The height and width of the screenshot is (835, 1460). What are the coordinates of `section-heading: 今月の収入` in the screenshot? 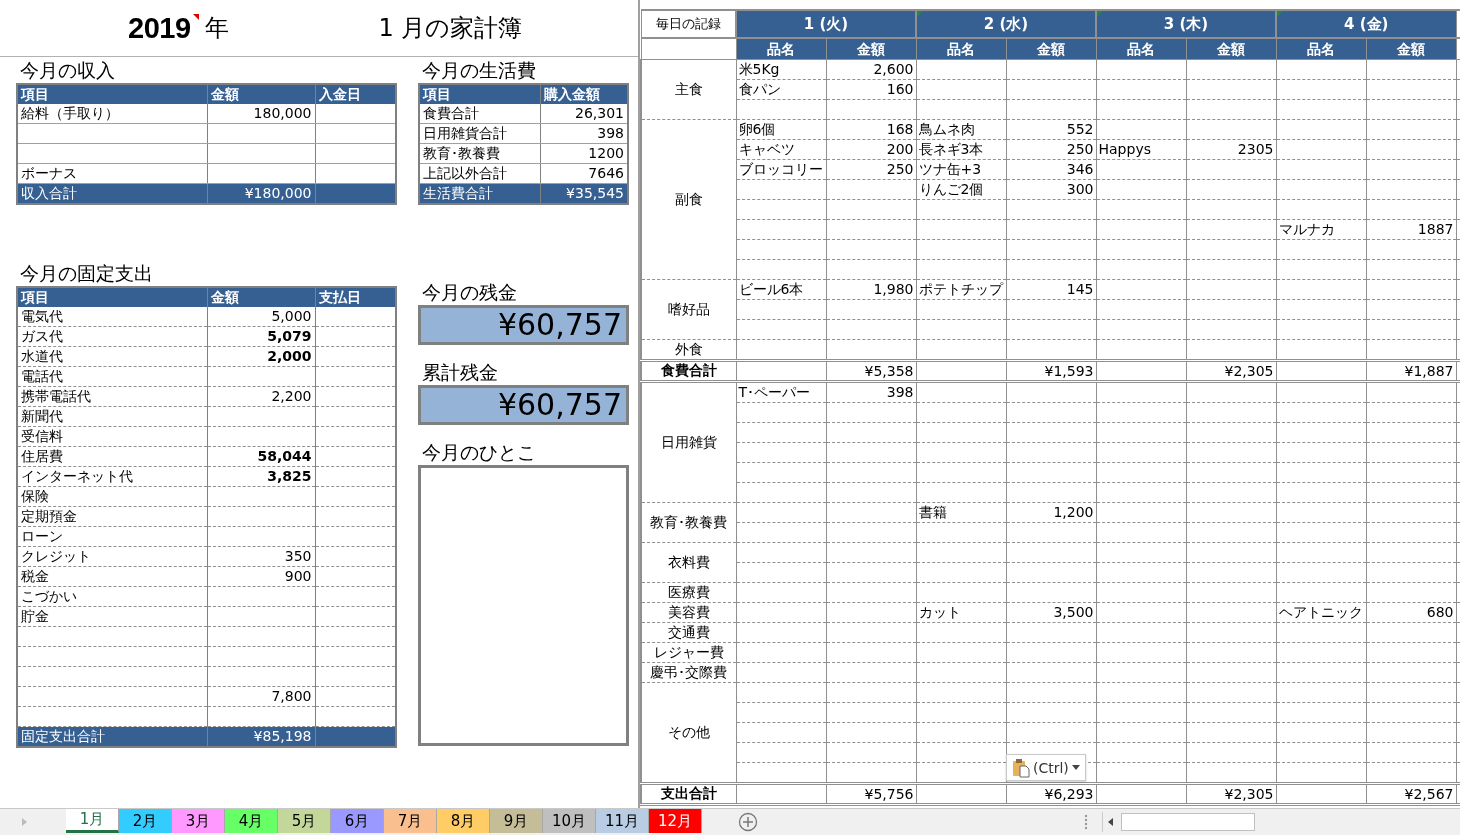 It's located at (67, 70).